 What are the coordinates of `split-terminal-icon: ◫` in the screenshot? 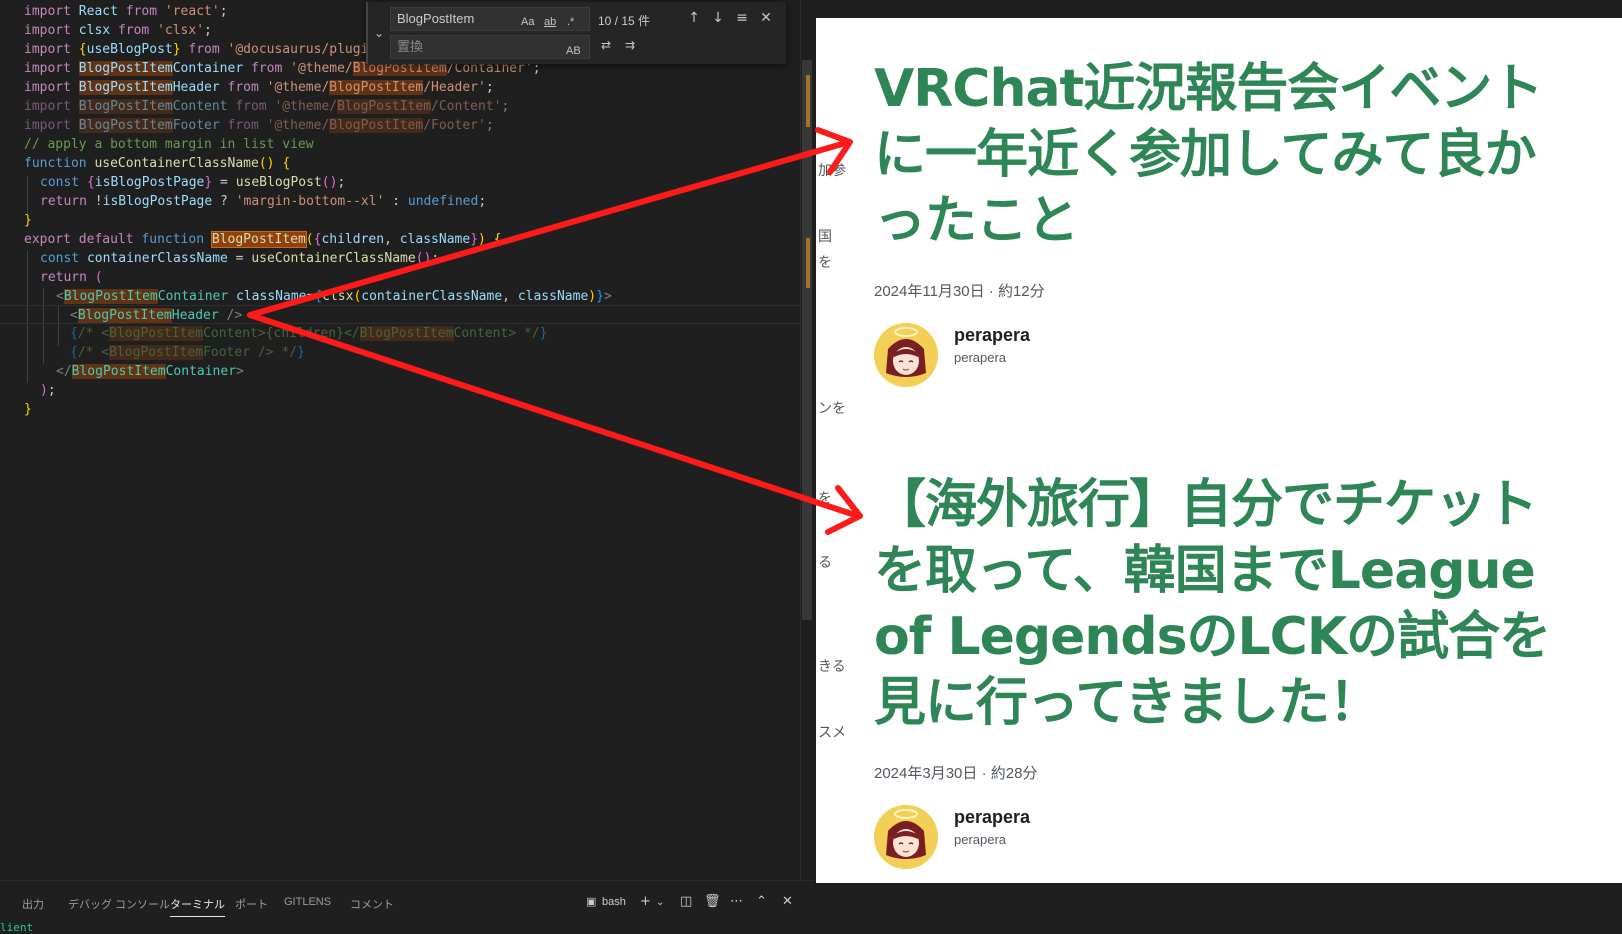 It's located at (686, 901).